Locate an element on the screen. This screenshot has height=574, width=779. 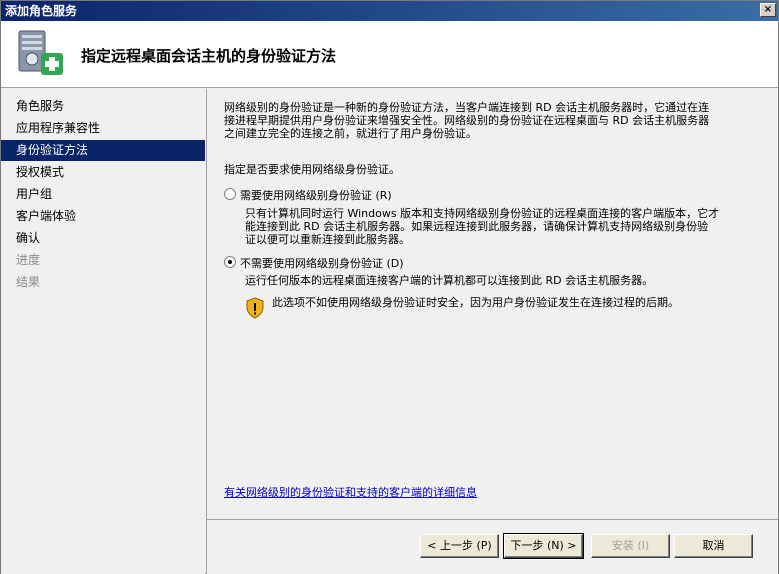
next-button: 下一步 (N) > is located at coordinates (543, 546).